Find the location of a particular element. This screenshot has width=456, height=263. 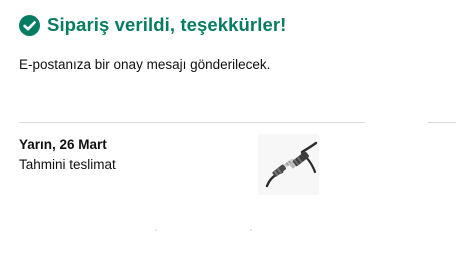

section-divider-right is located at coordinates (442, 122).